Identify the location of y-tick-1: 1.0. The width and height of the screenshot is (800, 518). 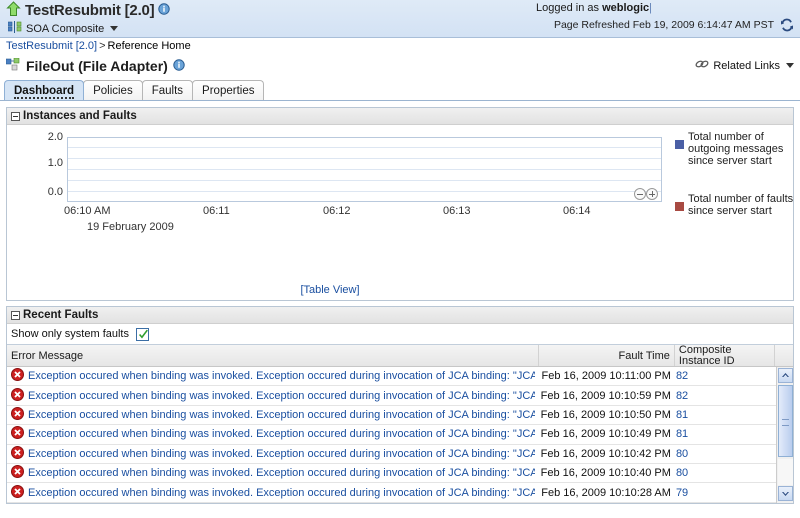
(55, 163).